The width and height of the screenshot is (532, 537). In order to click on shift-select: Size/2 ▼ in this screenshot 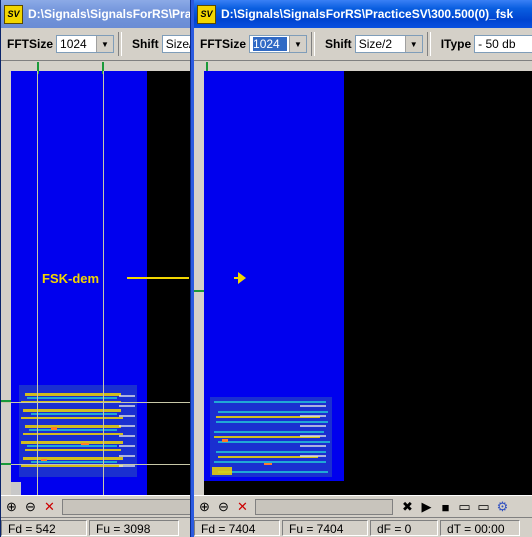, I will do `click(388, 44)`.